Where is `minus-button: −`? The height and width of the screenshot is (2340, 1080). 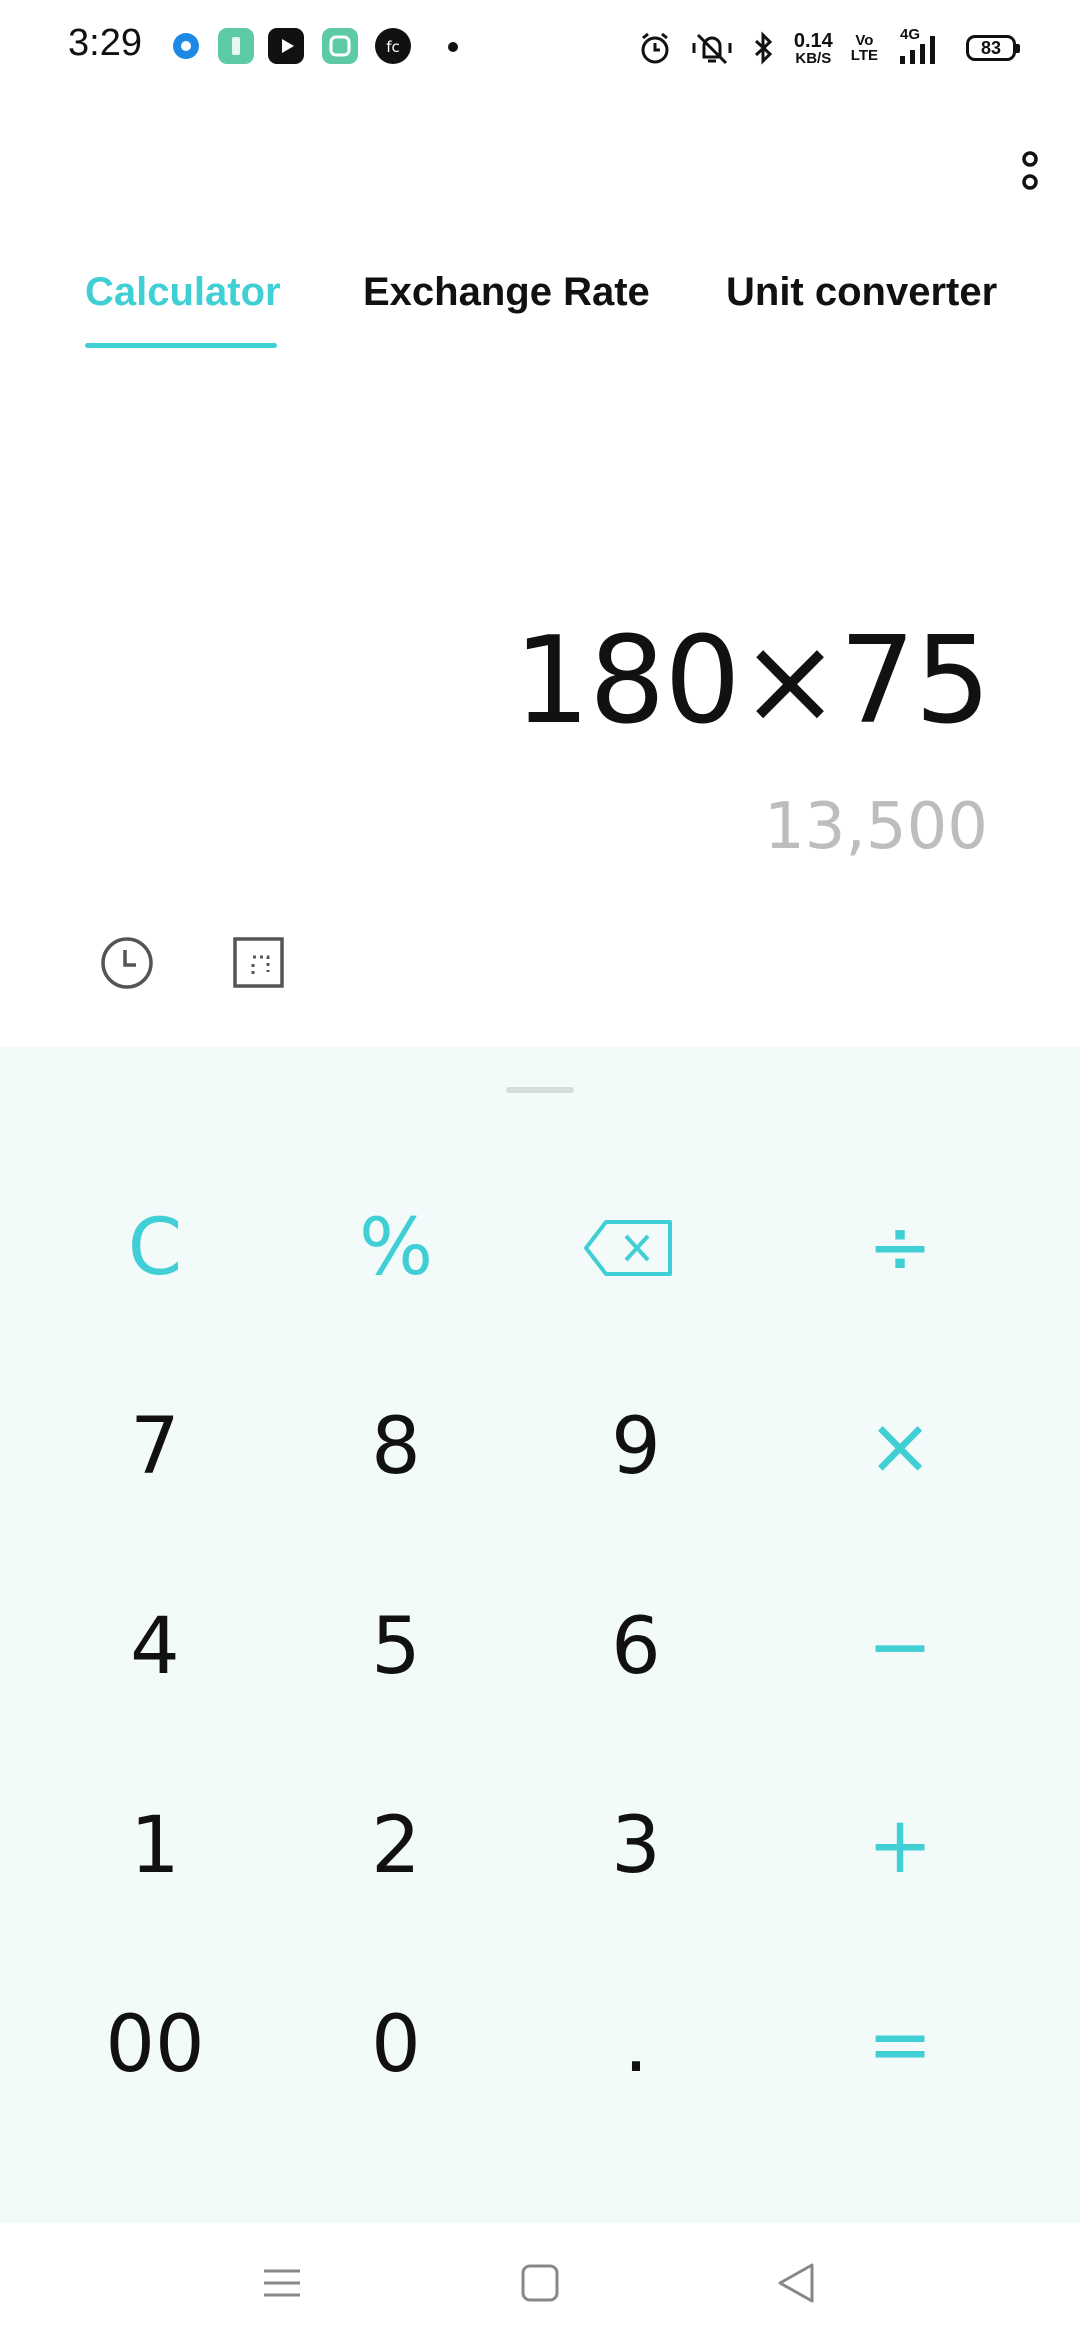 minus-button: − is located at coordinates (900, 1647).